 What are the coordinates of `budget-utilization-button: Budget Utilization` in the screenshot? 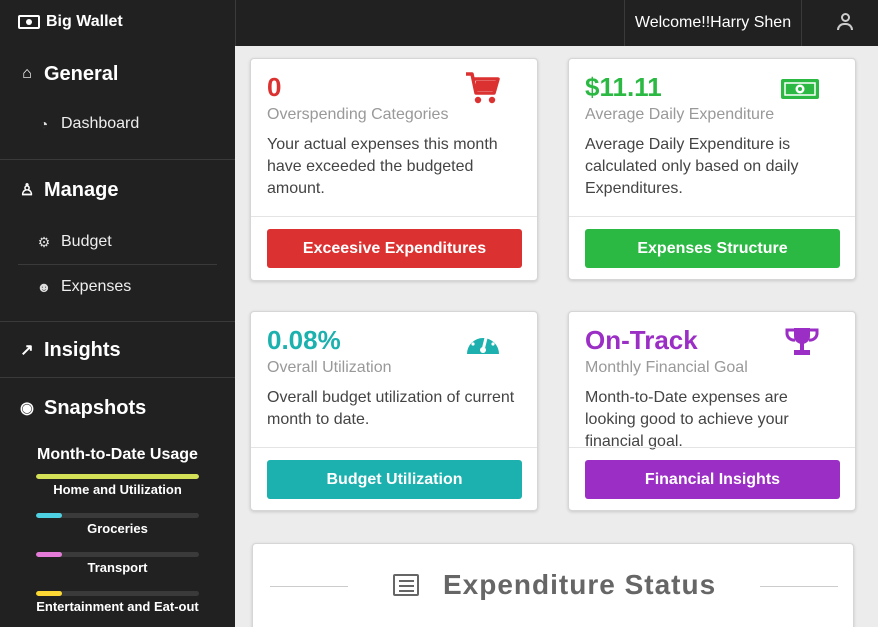 It's located at (394, 479).